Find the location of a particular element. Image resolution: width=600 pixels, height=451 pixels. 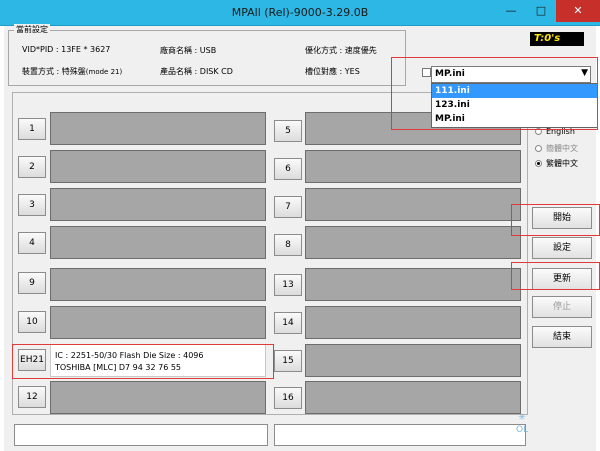

exit-button: 結束 is located at coordinates (562, 337).